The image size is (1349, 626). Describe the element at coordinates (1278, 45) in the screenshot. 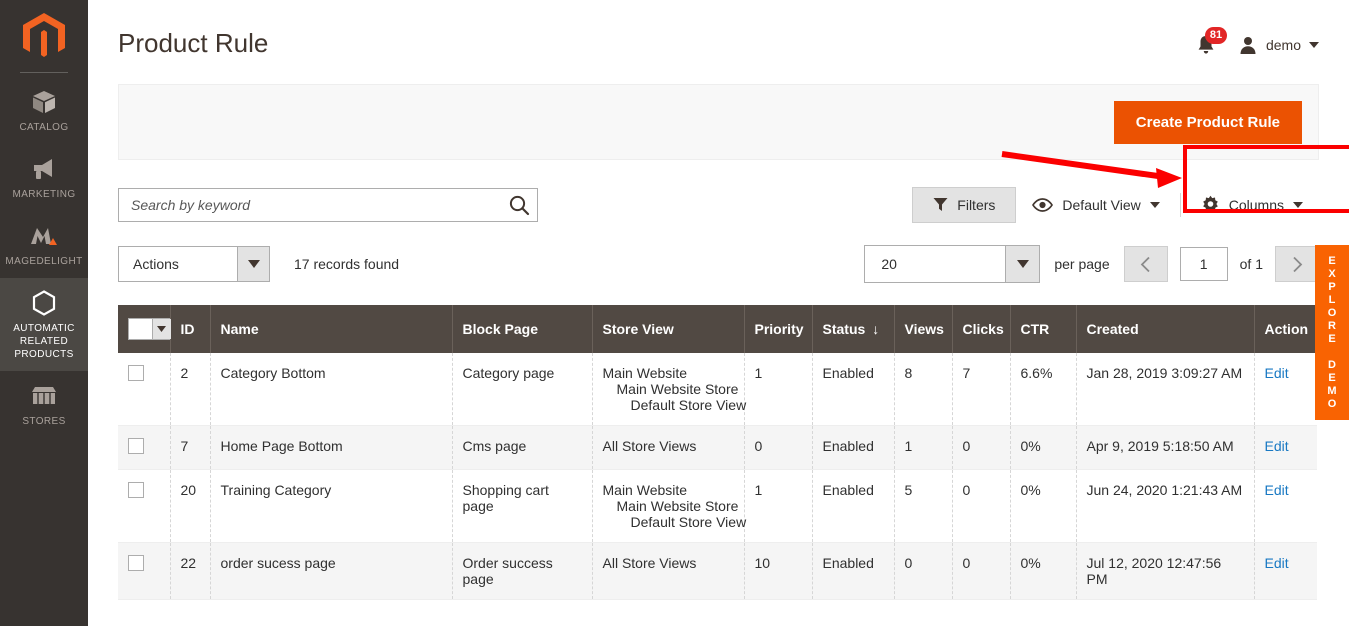

I see `user-menu: demo` at that location.